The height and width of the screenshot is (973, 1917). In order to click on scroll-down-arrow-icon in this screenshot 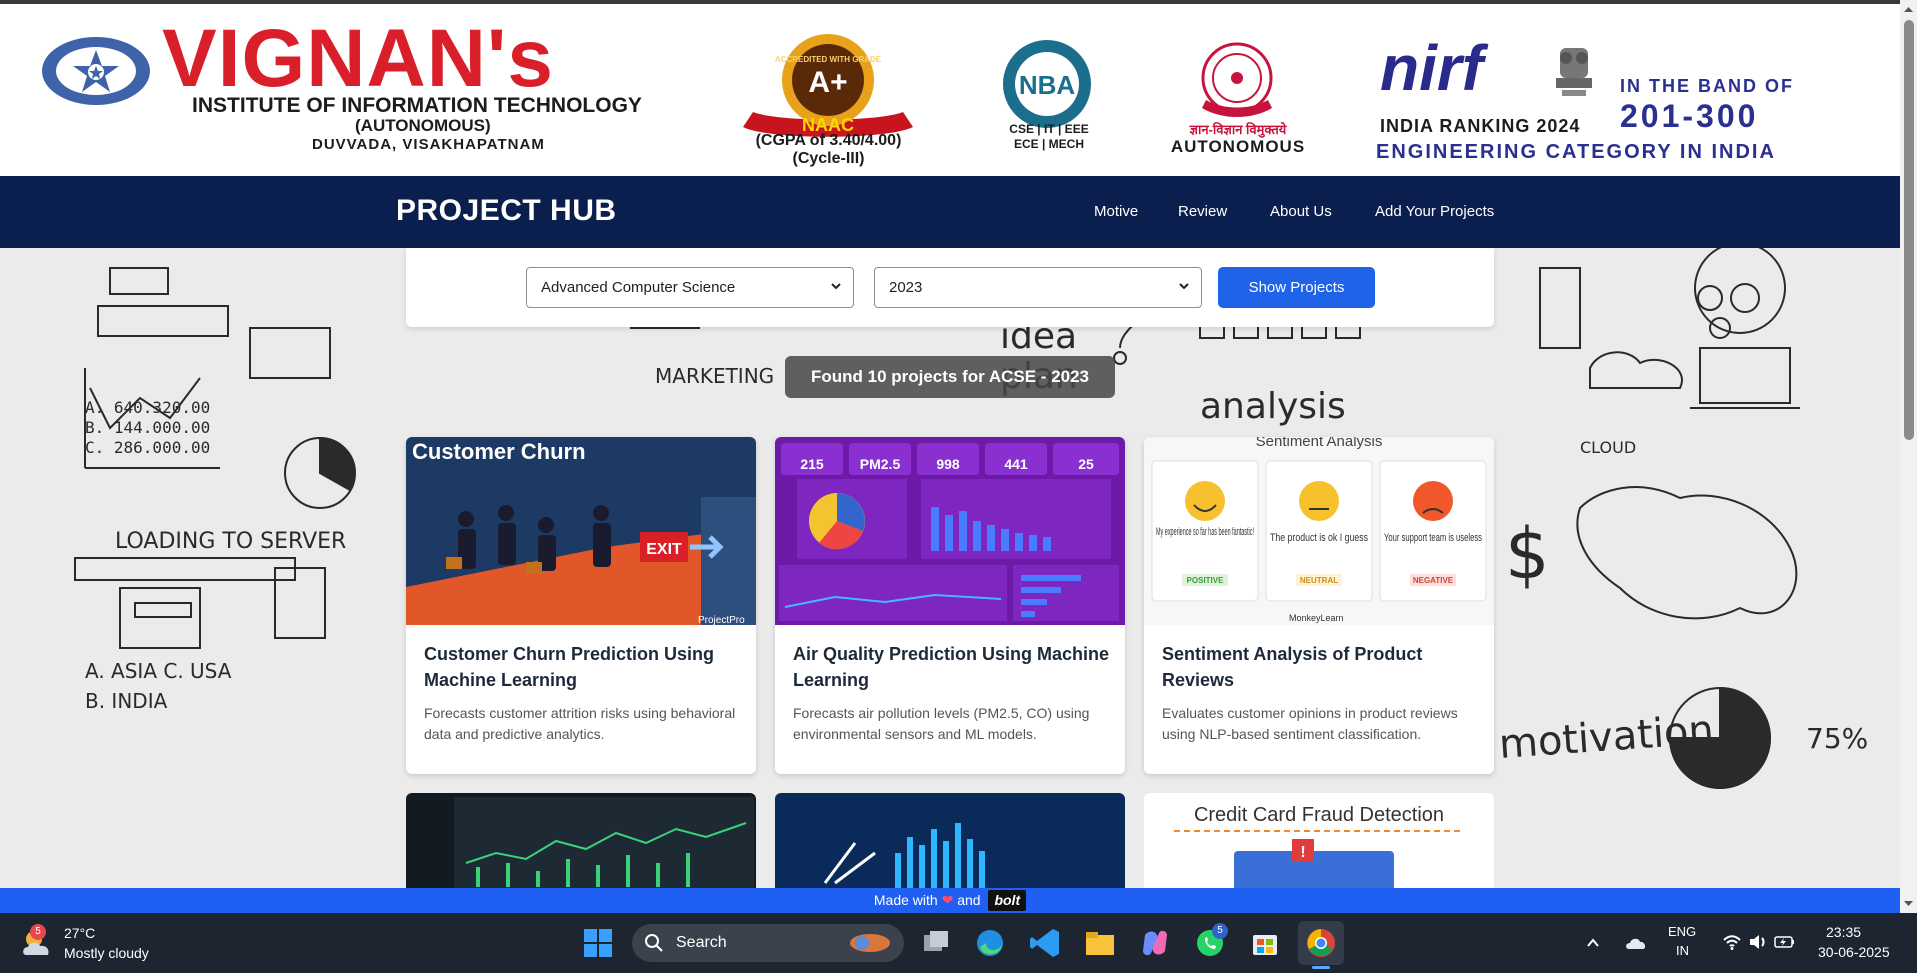, I will do `click(1908, 903)`.